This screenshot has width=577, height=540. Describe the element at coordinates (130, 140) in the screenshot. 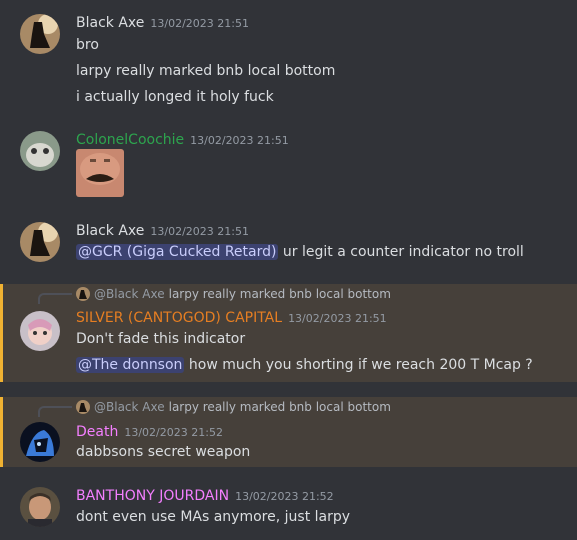

I see `author-label: ColonelCoochie` at that location.